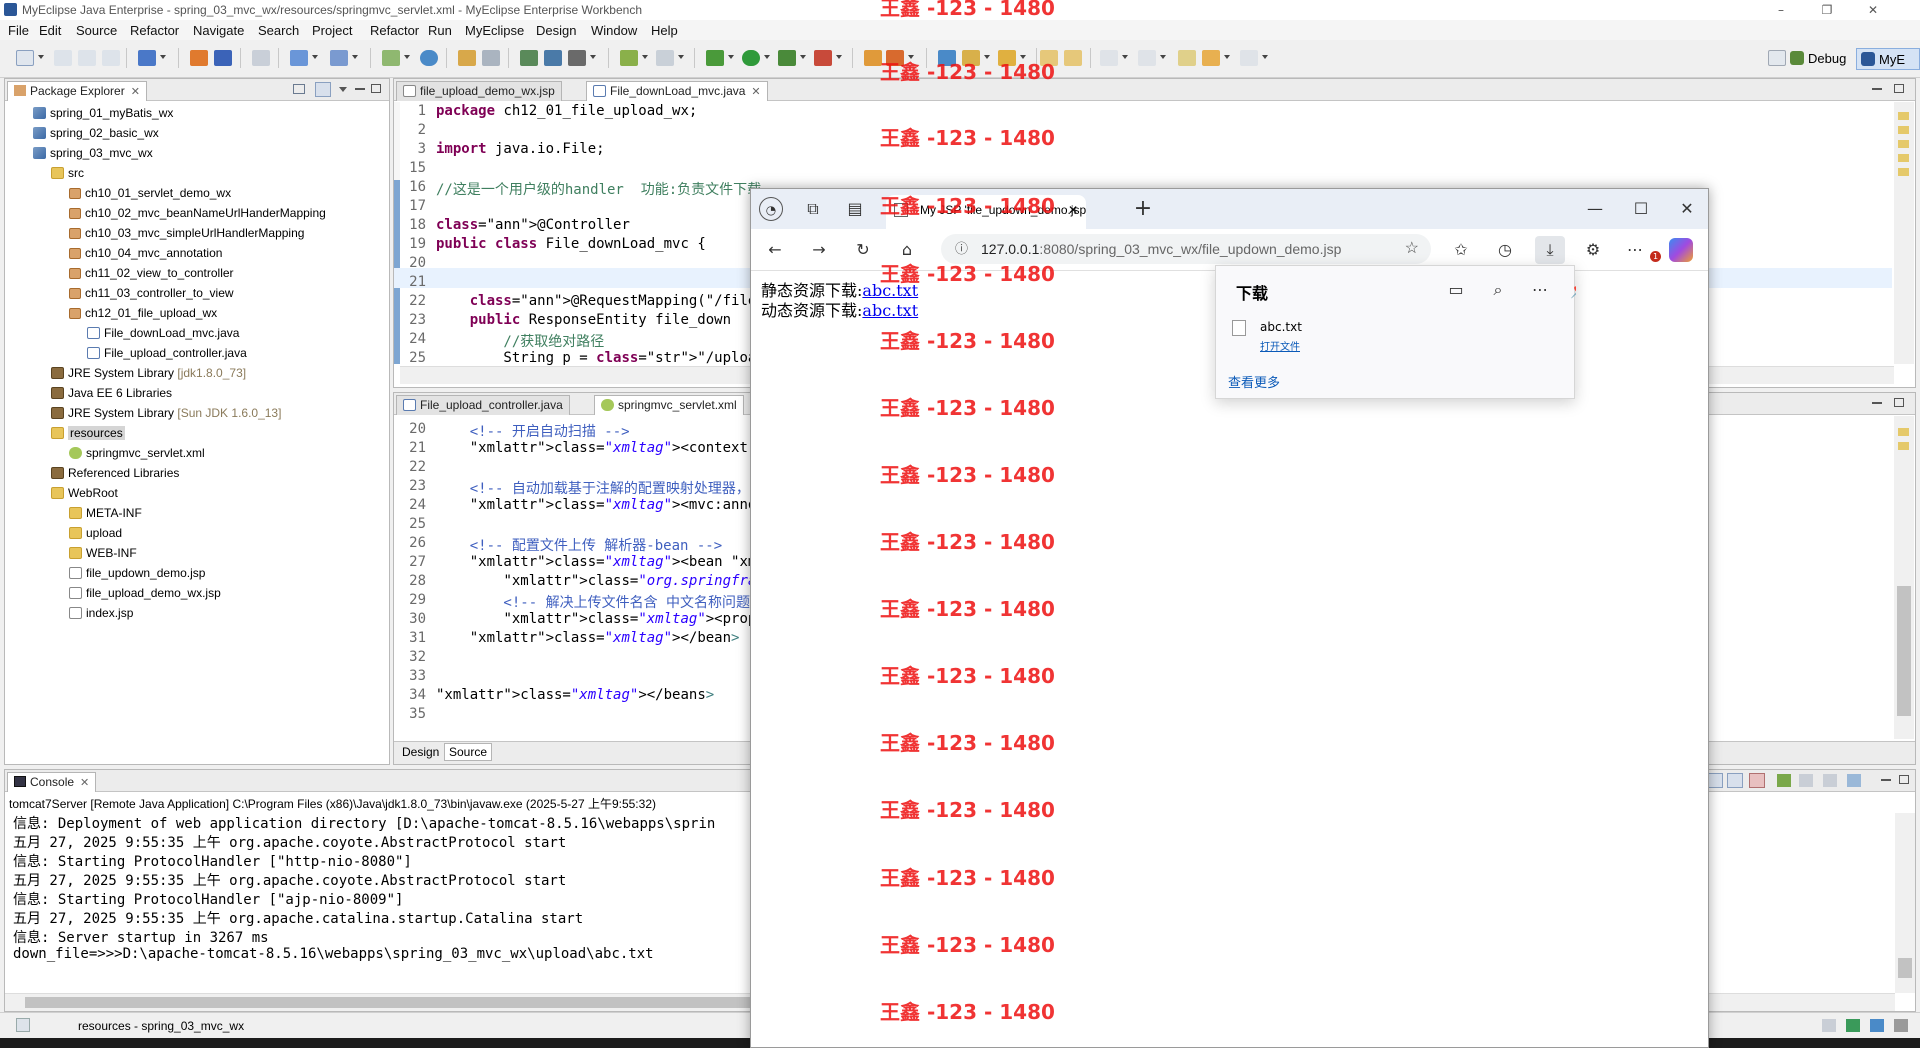 This screenshot has width=1920, height=1048. I want to click on tab-file-upload-controller-java: File_upload_controller.java, so click(483, 405).